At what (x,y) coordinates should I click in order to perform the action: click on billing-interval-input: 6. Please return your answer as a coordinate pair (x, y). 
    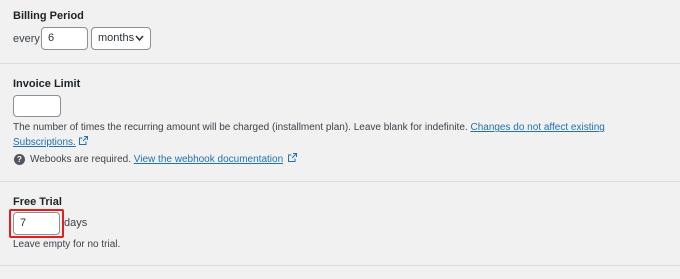
    Looking at the image, I should click on (64, 38).